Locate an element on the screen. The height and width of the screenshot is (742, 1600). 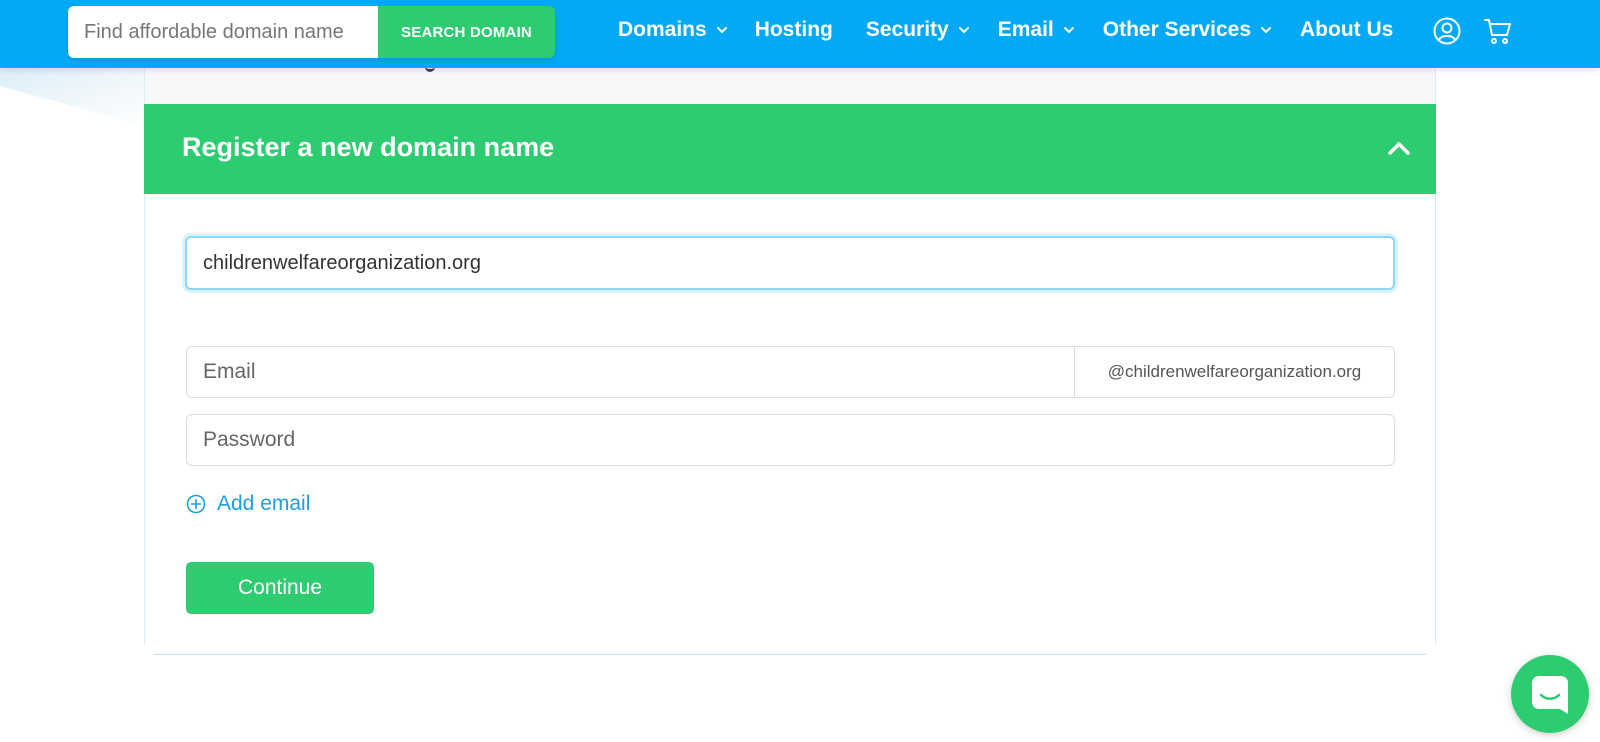
previous-section-remnant is located at coordinates (790, 86).